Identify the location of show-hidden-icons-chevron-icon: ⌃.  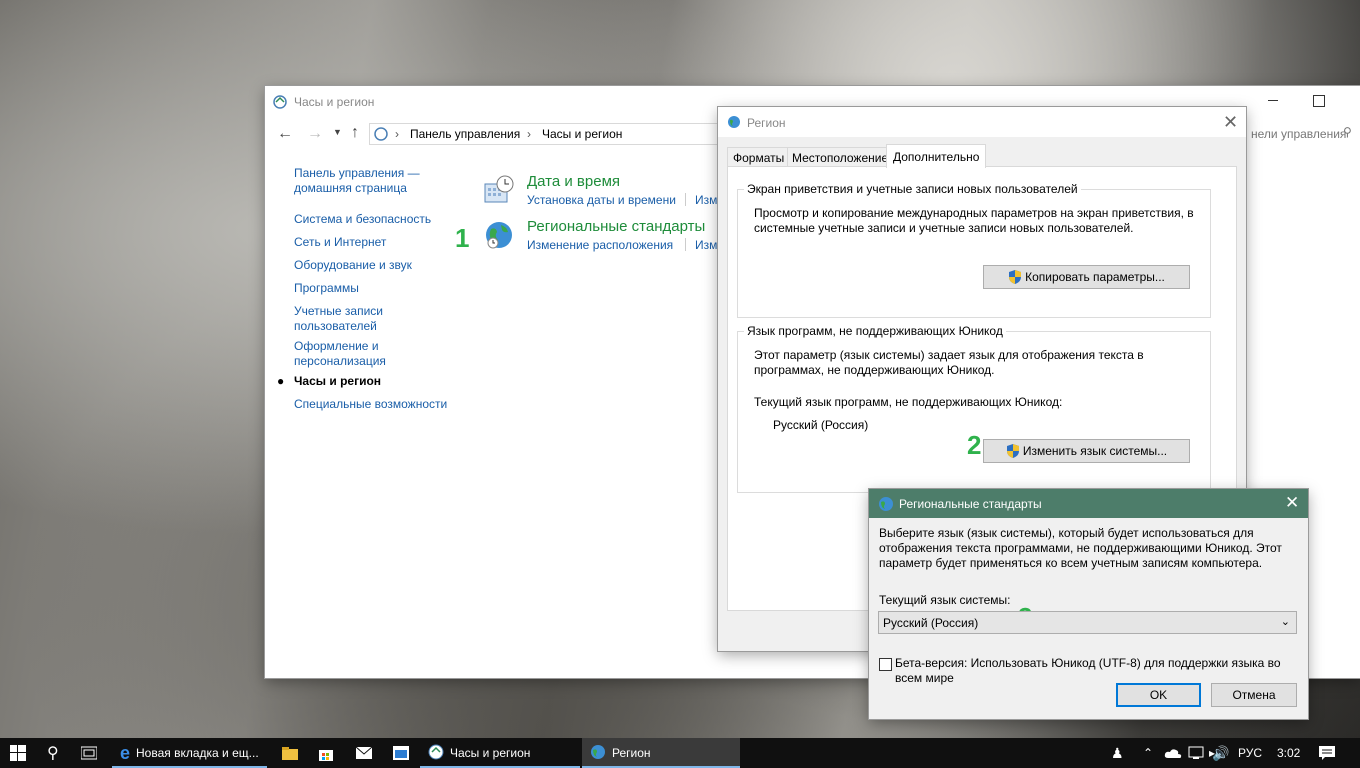
(1148, 753).